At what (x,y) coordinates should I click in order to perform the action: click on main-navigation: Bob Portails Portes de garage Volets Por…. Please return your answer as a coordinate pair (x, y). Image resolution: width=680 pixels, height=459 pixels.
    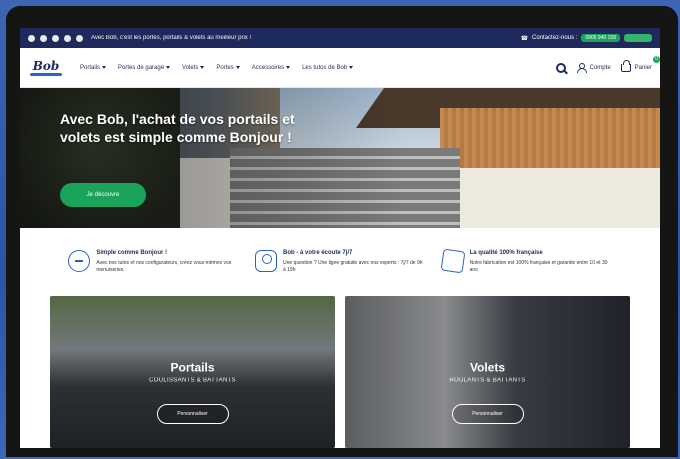
    Looking at the image, I should click on (340, 68).